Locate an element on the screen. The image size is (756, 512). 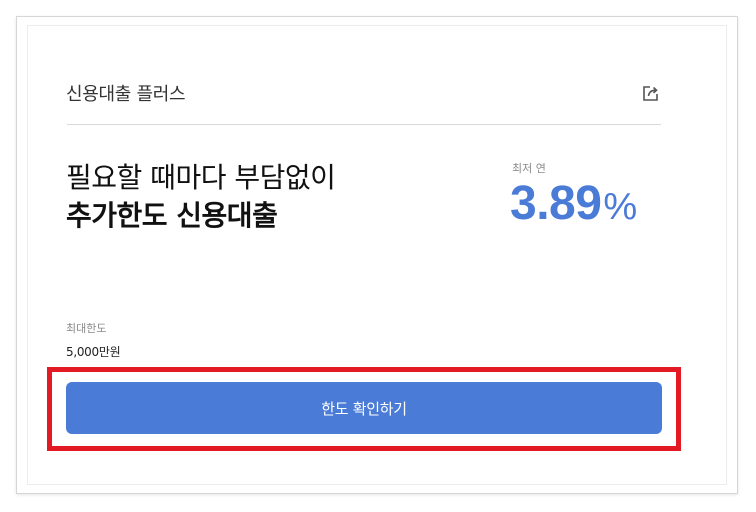
rate-label: 최저 연 is located at coordinates (529, 168).